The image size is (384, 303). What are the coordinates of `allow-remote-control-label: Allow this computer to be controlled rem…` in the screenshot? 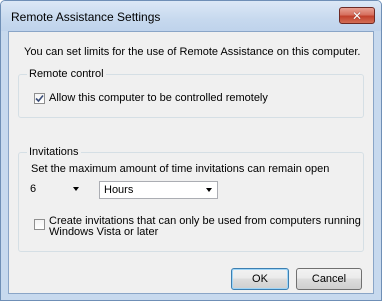 It's located at (158, 98).